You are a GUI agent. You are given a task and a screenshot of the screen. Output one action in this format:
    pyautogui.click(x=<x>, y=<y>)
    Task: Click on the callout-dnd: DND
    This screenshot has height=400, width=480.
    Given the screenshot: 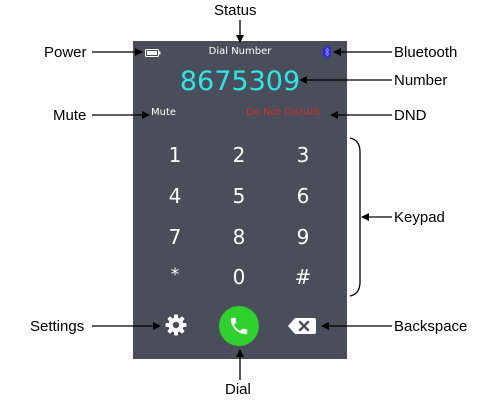 What is the action you would take?
    pyautogui.click(x=410, y=115)
    